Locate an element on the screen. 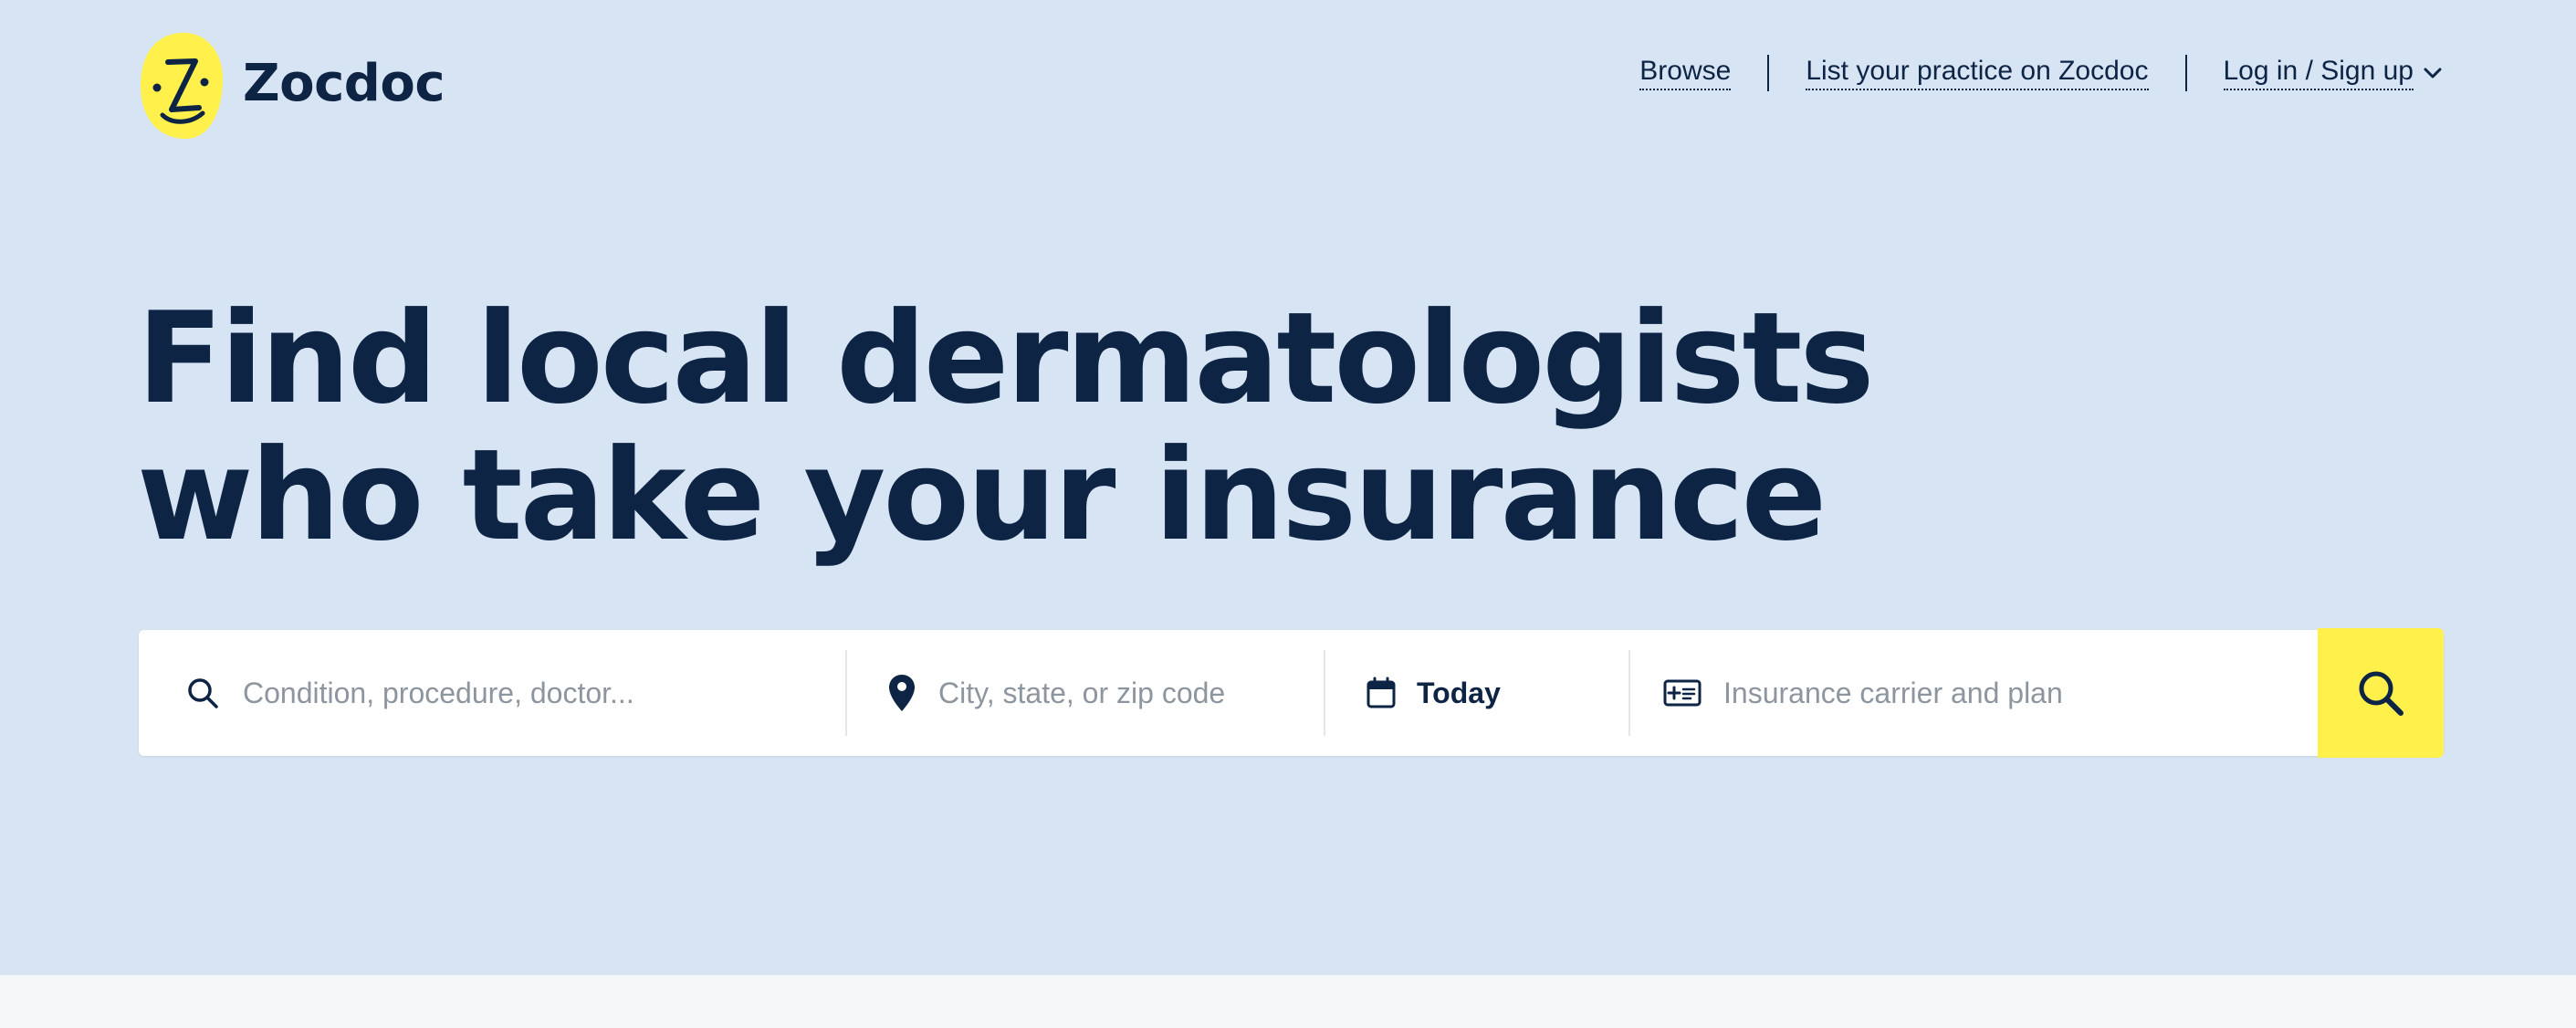 The width and height of the screenshot is (2576, 1028). insurance-card-icon is located at coordinates (1682, 693).